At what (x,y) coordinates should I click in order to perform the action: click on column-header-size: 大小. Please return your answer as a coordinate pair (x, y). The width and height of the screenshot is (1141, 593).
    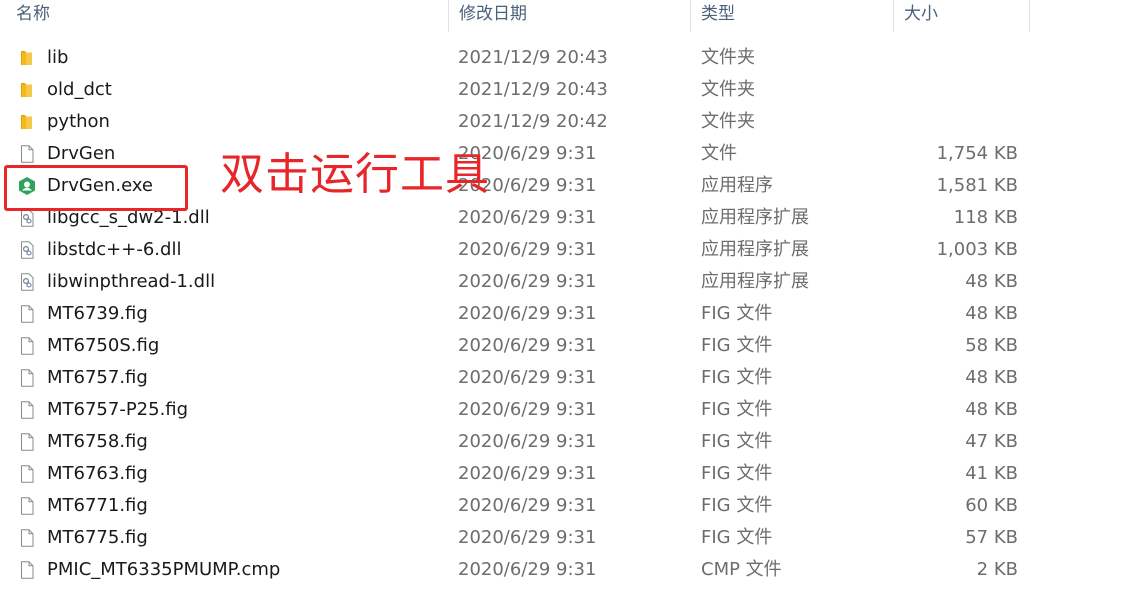
    Looking at the image, I should click on (961, 16).